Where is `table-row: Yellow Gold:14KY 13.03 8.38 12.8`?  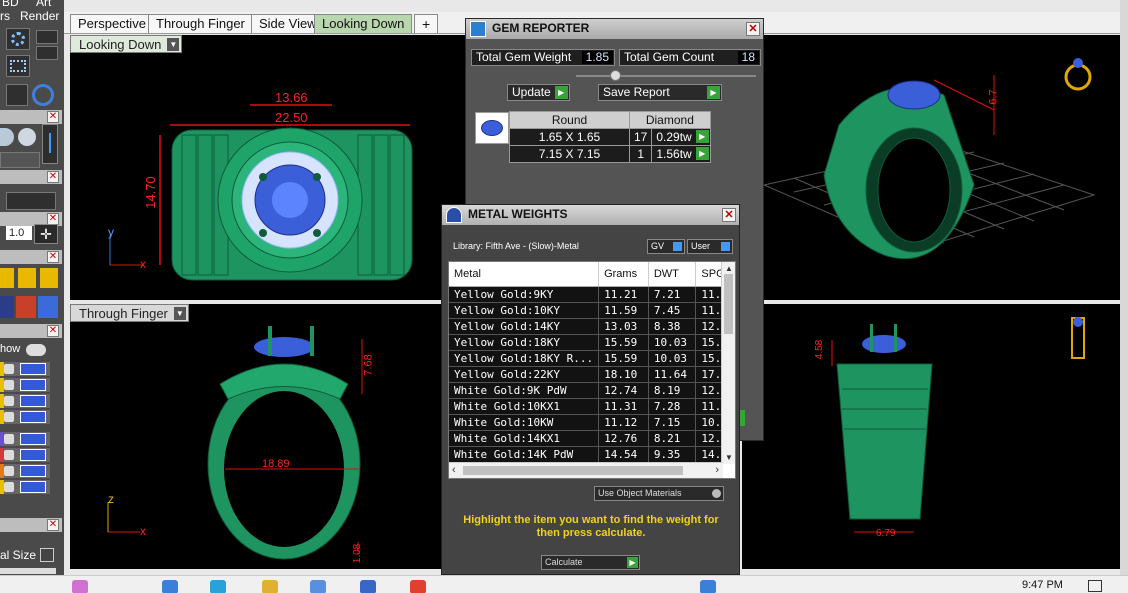
table-row: Yellow Gold:14KY 13.03 8.38 12.8 is located at coordinates (592, 326).